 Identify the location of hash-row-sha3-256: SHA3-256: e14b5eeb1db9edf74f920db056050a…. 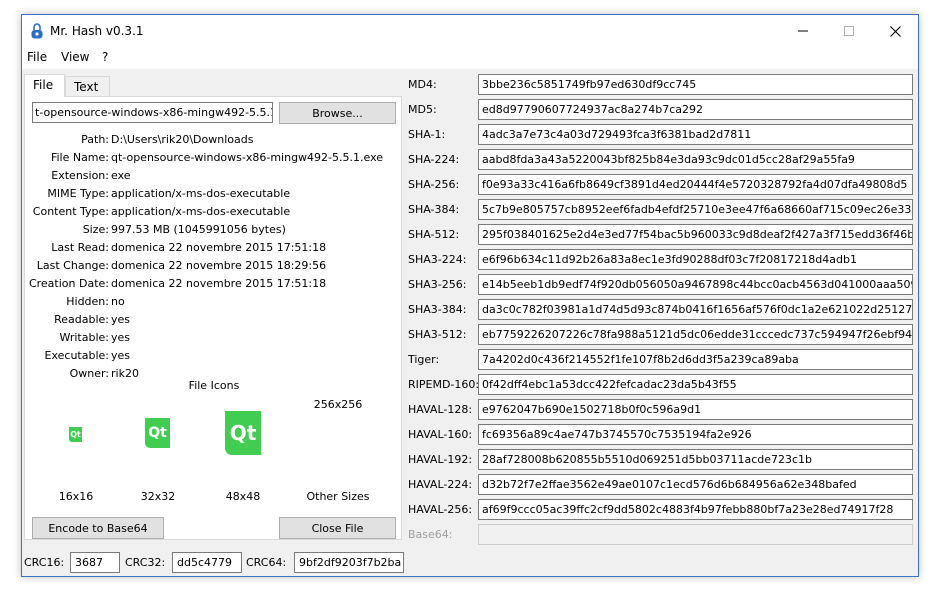
(663, 284).